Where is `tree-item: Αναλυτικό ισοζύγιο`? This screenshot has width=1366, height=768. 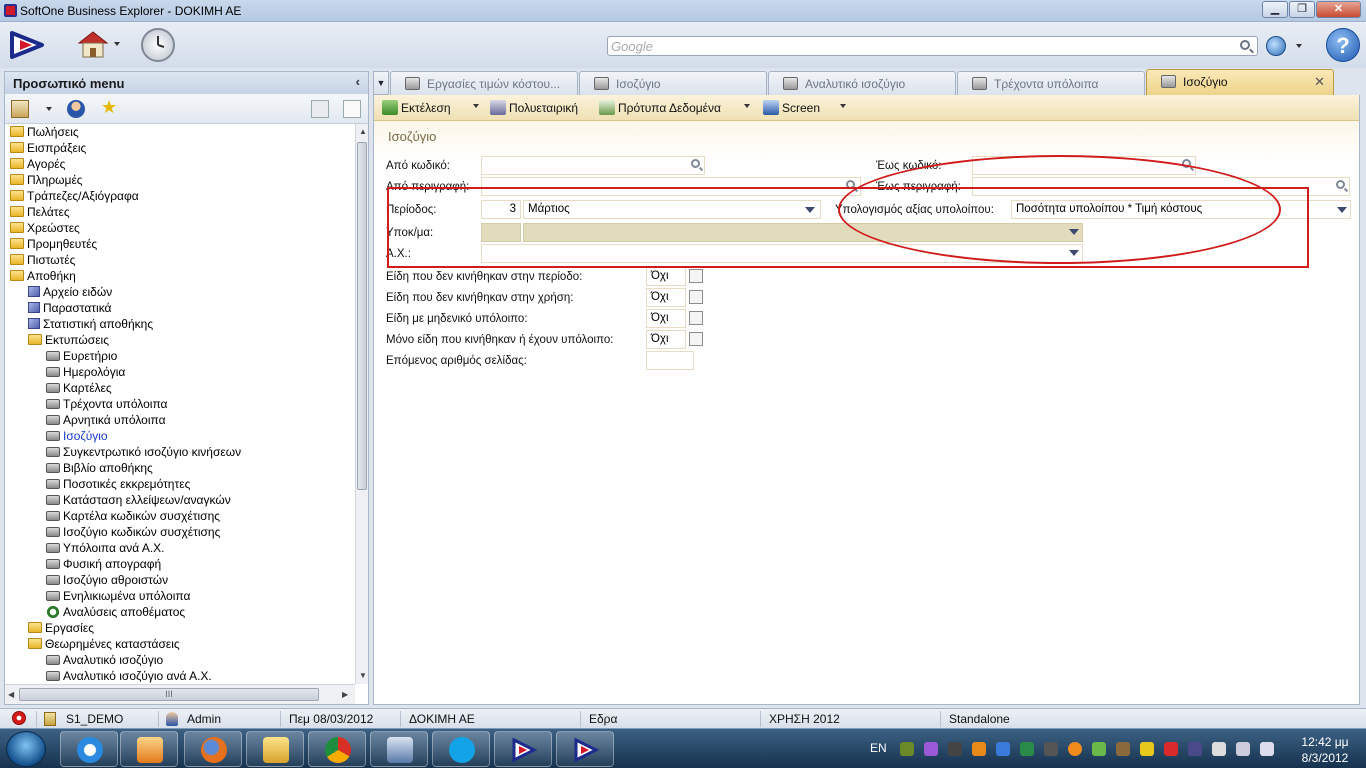
tree-item: Αναλυτικό ισοζύγιο is located at coordinates (104, 660).